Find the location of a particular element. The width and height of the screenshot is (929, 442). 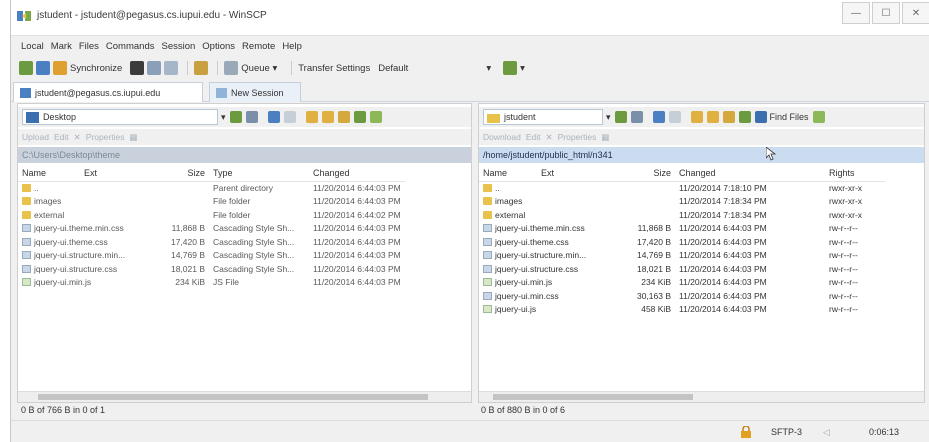

console-icon is located at coordinates (137, 68).